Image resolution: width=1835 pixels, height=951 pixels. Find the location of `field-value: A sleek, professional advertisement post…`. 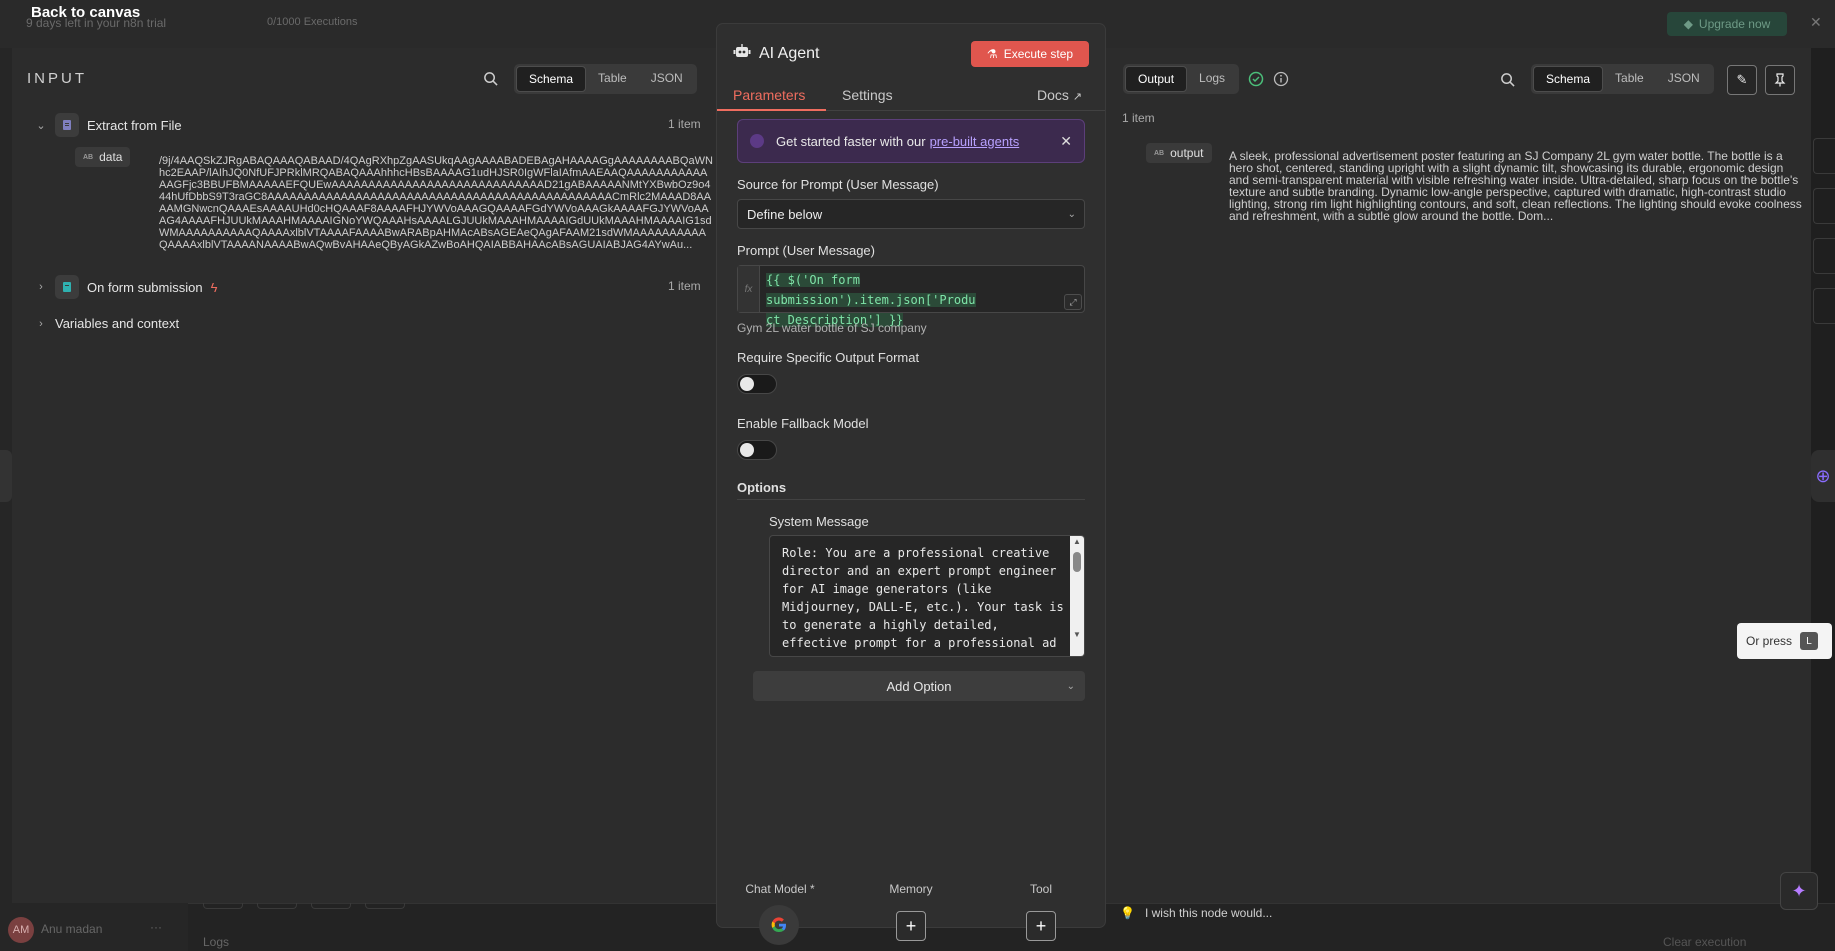

field-value: A sleek, professional advertisement post… is located at coordinates (1515, 186).